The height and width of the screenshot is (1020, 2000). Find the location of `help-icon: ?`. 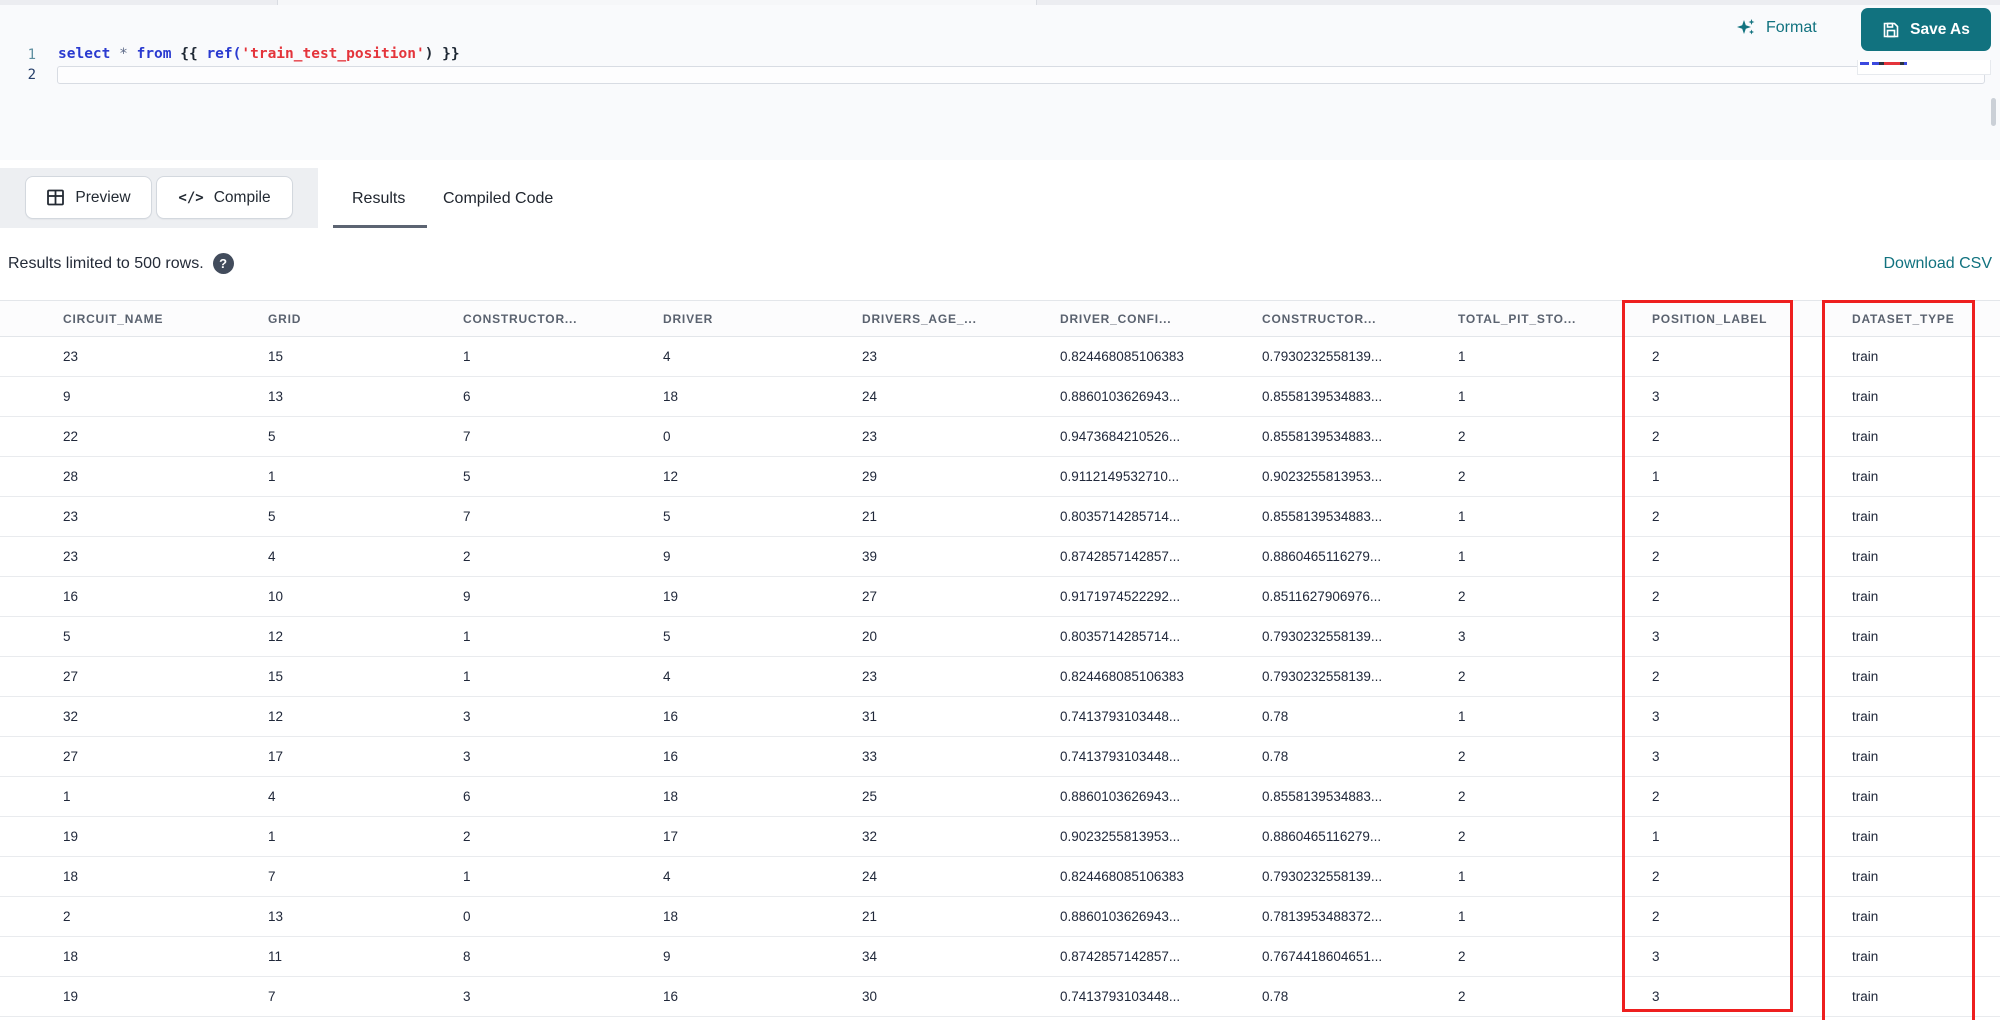

help-icon: ? is located at coordinates (223, 263).